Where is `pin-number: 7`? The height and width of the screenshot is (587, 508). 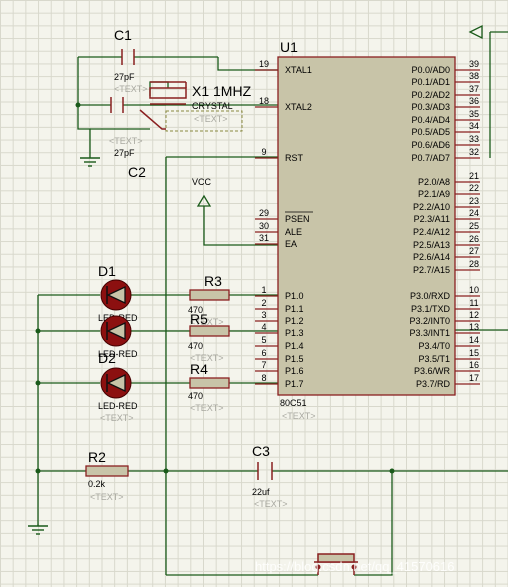 pin-number: 7 is located at coordinates (263, 365).